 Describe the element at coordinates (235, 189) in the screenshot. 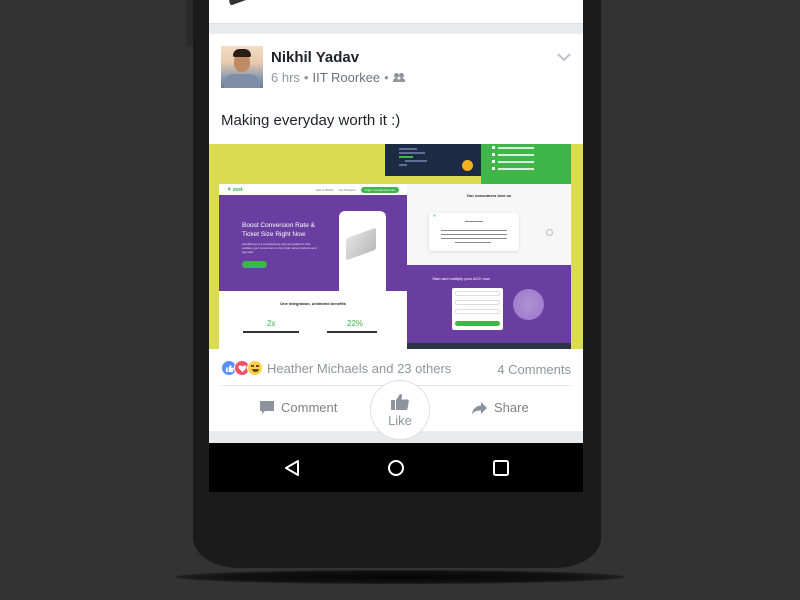

I see `mock-logo: ⚘ zest` at that location.